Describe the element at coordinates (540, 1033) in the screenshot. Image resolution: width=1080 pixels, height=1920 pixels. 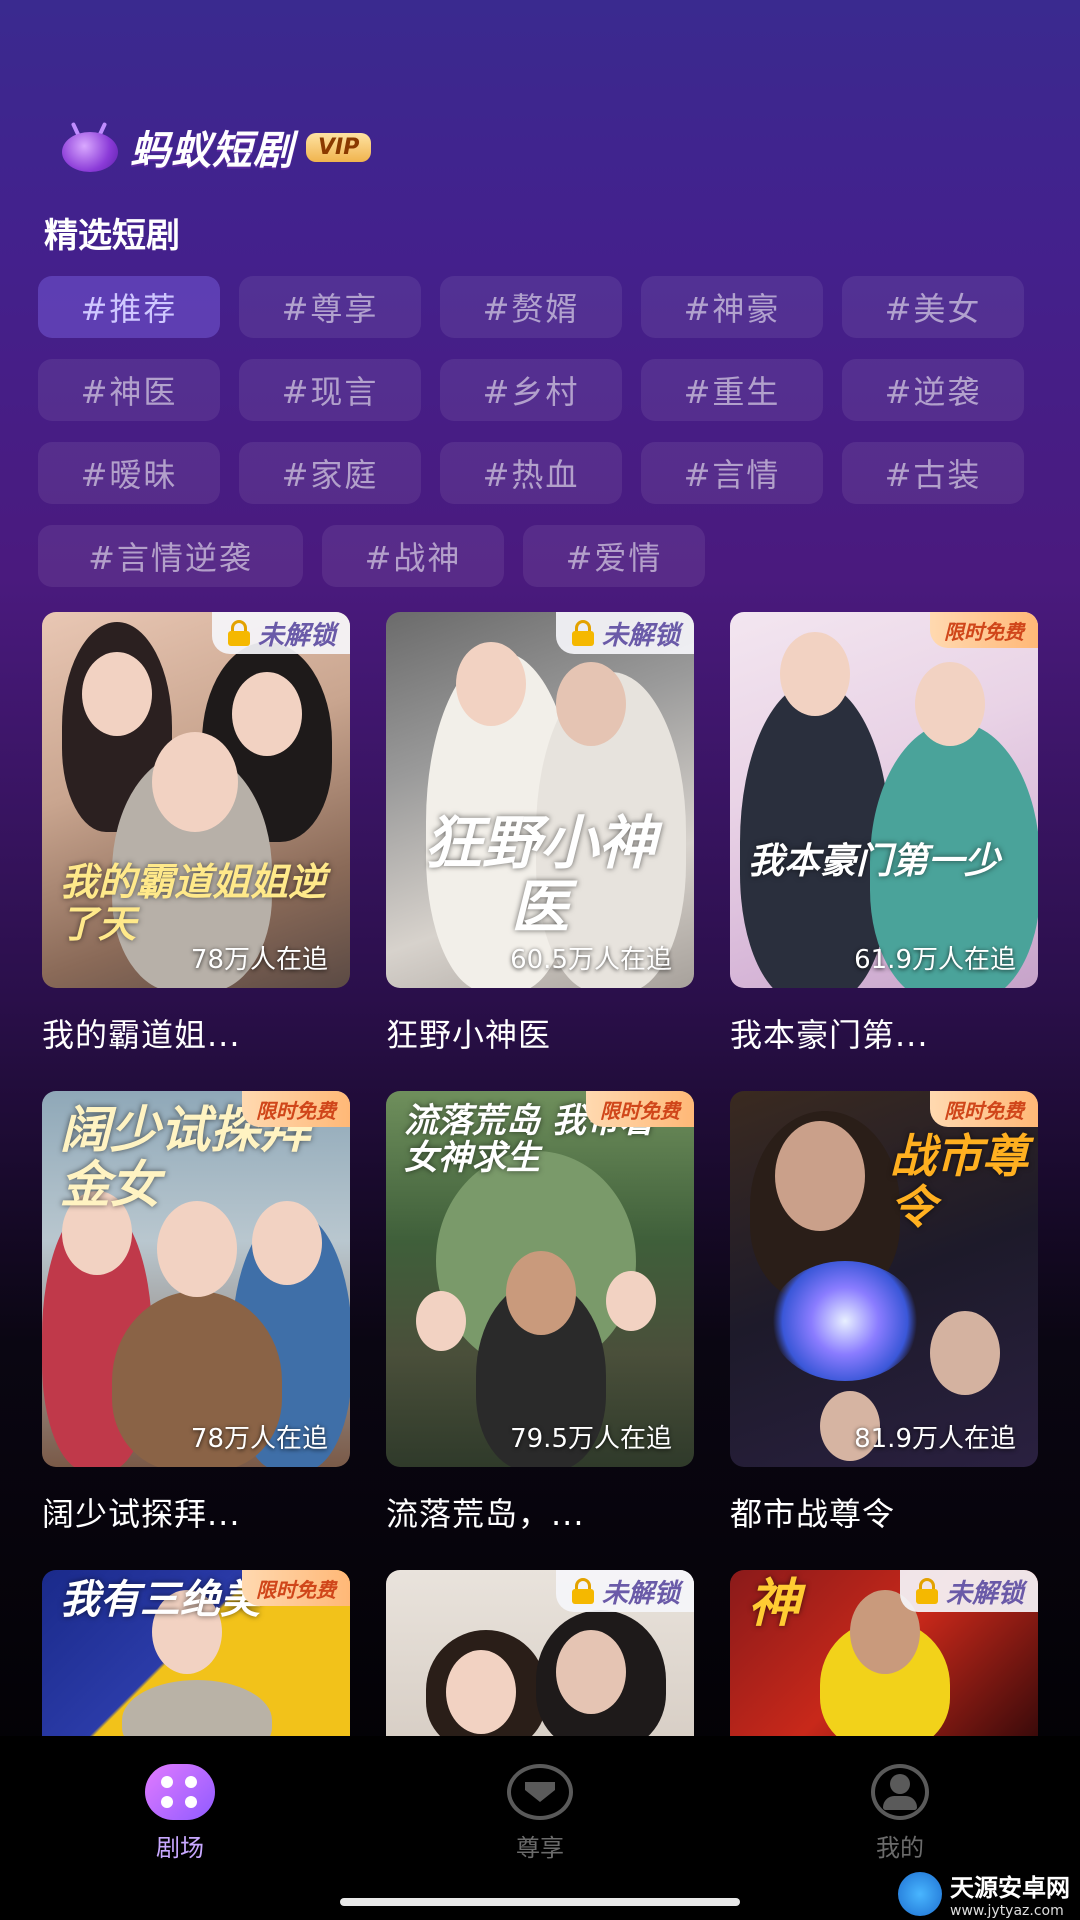
I see `drama-title: 狂野小神医` at that location.